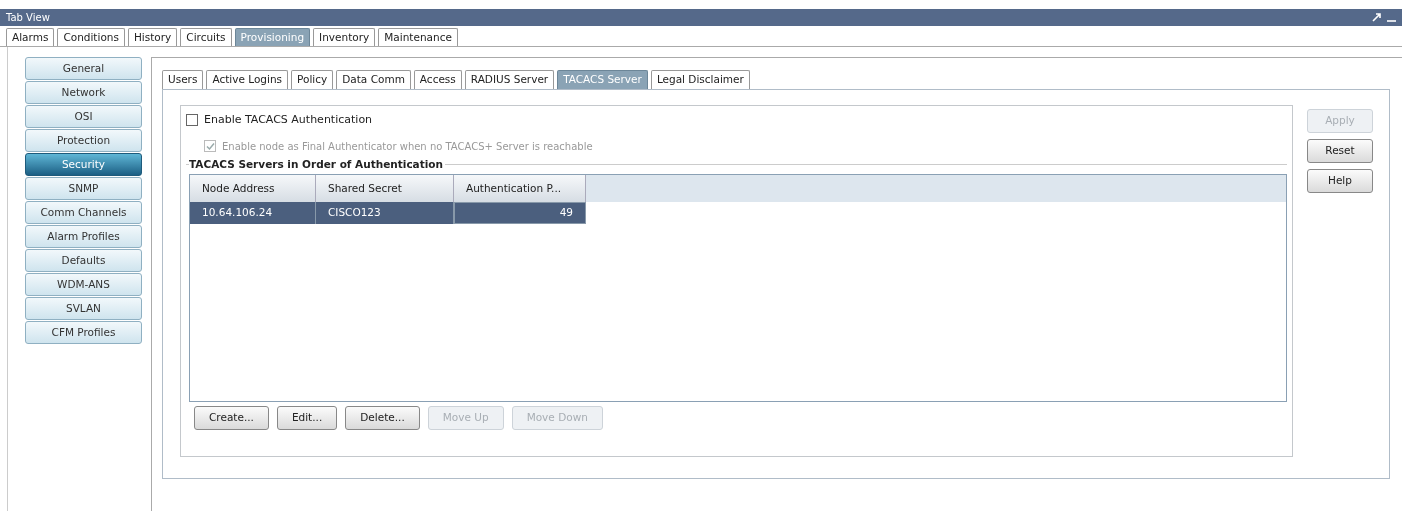 Image resolution: width=1402 pixels, height=511 pixels. Describe the element at coordinates (83, 284) in the screenshot. I see `sidebar-item: WDM-ANS` at that location.